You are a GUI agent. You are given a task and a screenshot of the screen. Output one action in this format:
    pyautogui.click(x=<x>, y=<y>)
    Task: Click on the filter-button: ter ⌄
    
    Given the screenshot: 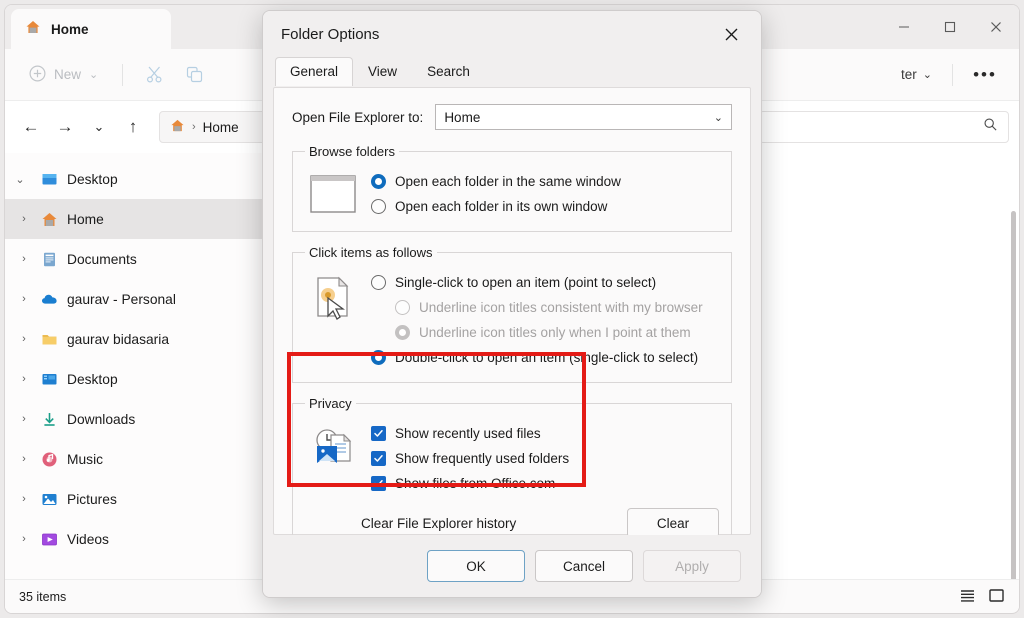 What is the action you would take?
    pyautogui.click(x=916, y=74)
    